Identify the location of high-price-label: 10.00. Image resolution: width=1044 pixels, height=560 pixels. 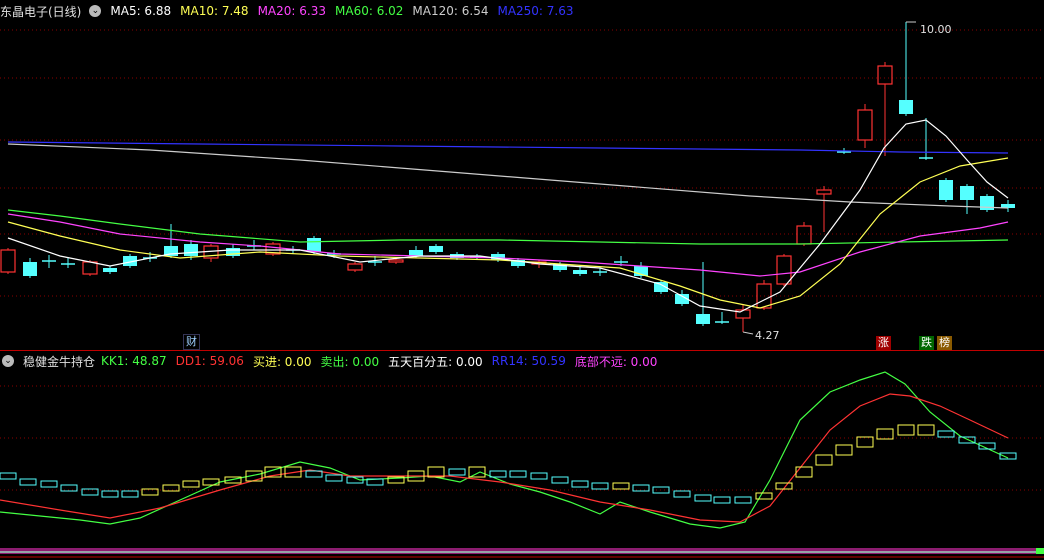
(936, 29).